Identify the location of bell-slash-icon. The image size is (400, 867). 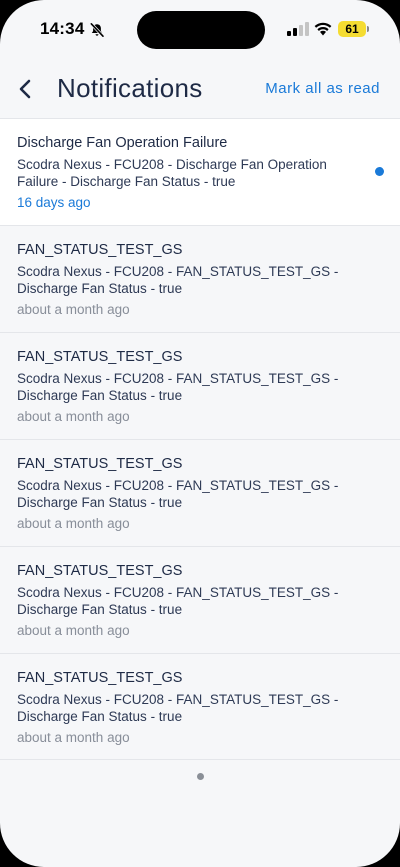
(97, 30).